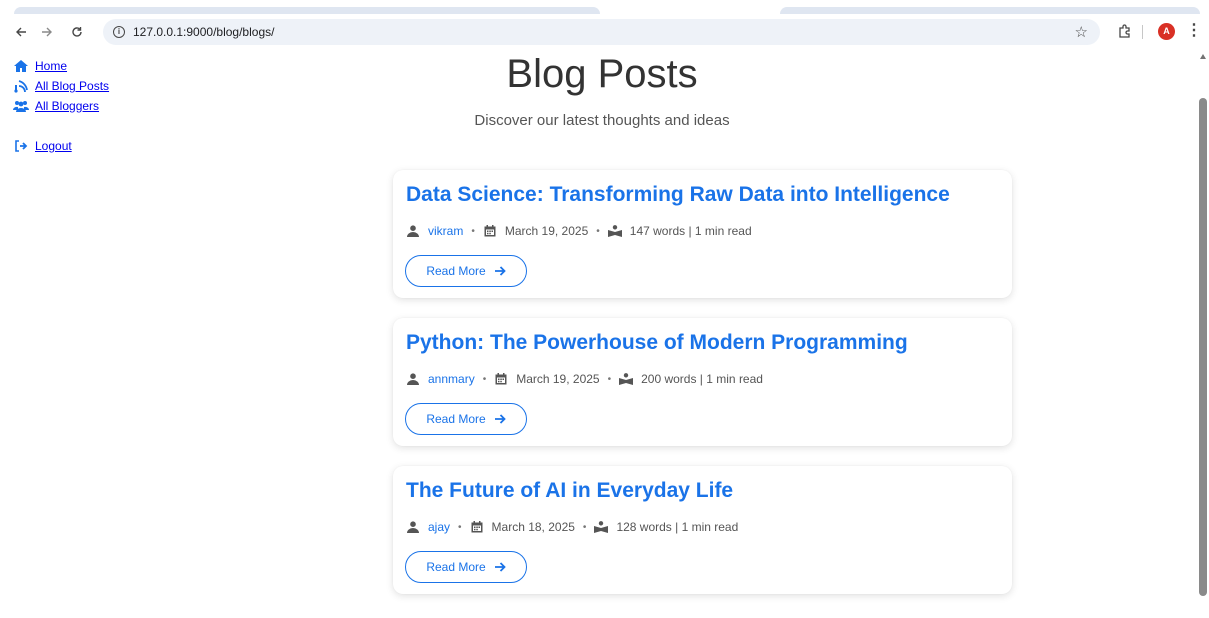 This screenshot has width=1209, height=618. I want to click on browser-toolbar: i 127.0.0.1:9000/blog/blogs/ ☆ A ⋮, so click(604, 32).